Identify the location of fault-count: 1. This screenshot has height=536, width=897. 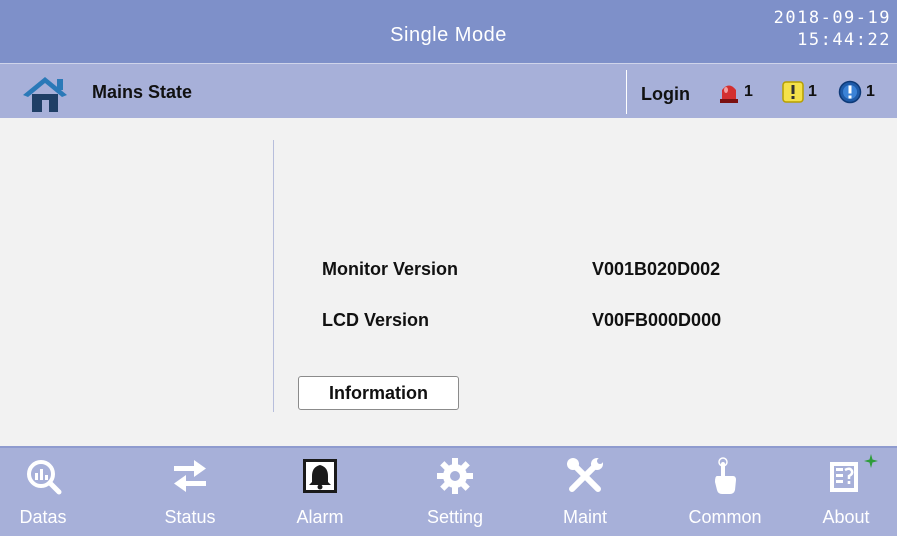
(748, 91).